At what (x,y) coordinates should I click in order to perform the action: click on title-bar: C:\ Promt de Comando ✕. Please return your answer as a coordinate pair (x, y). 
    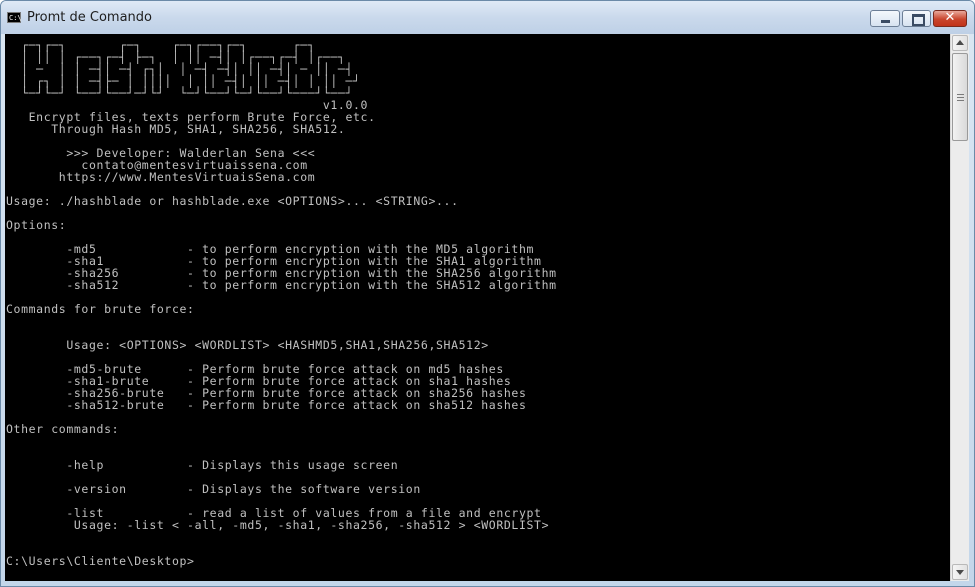
    Looking at the image, I should click on (487, 17).